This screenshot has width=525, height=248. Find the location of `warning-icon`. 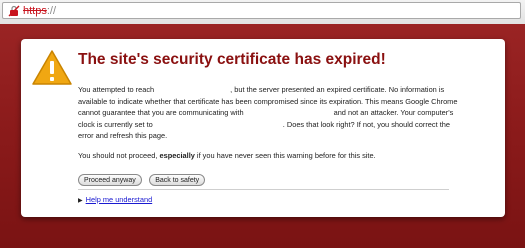

warning-icon is located at coordinates (52, 67).